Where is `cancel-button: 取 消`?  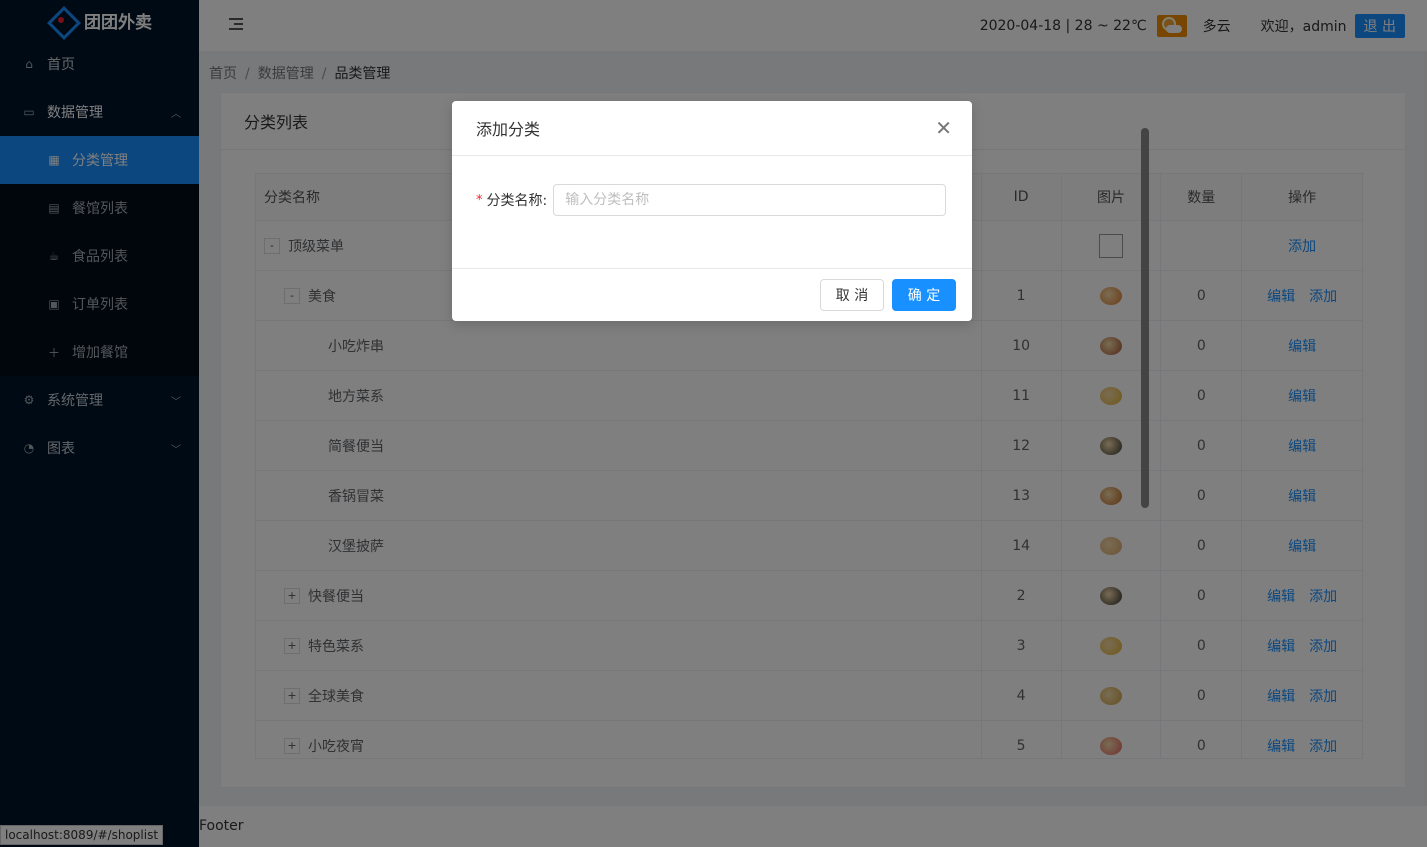
cancel-button: 取 消 is located at coordinates (852, 295).